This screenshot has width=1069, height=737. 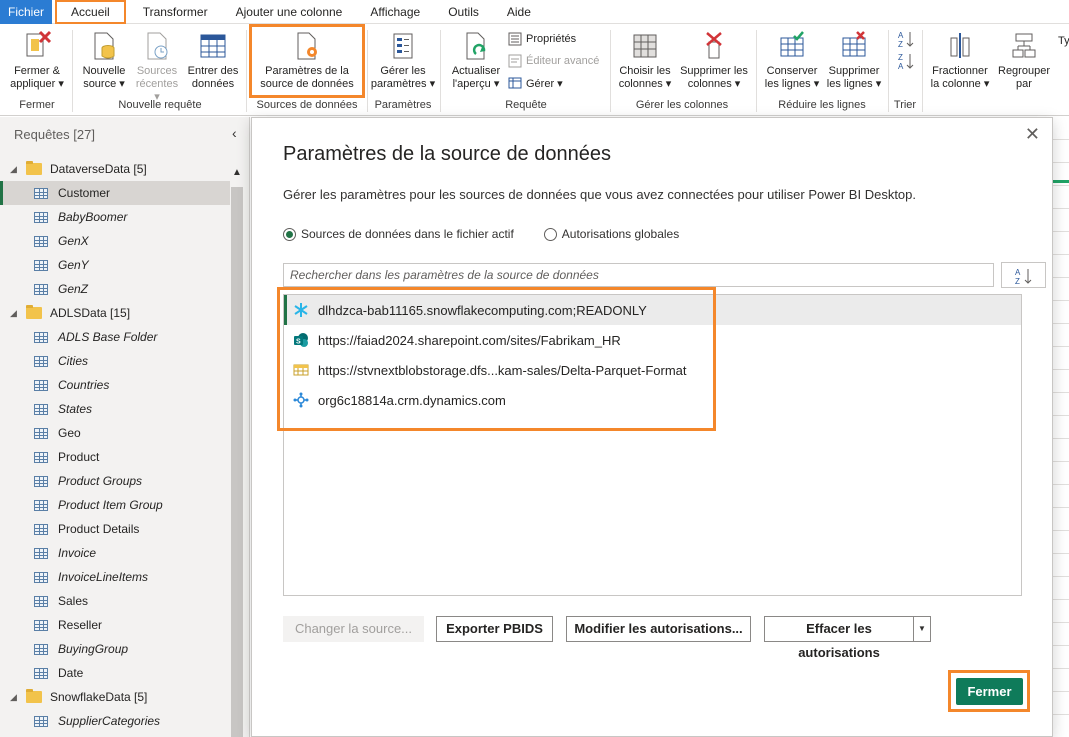 What do you see at coordinates (1024, 60) in the screenshot?
I see `group-by-button: Regrouper par` at bounding box center [1024, 60].